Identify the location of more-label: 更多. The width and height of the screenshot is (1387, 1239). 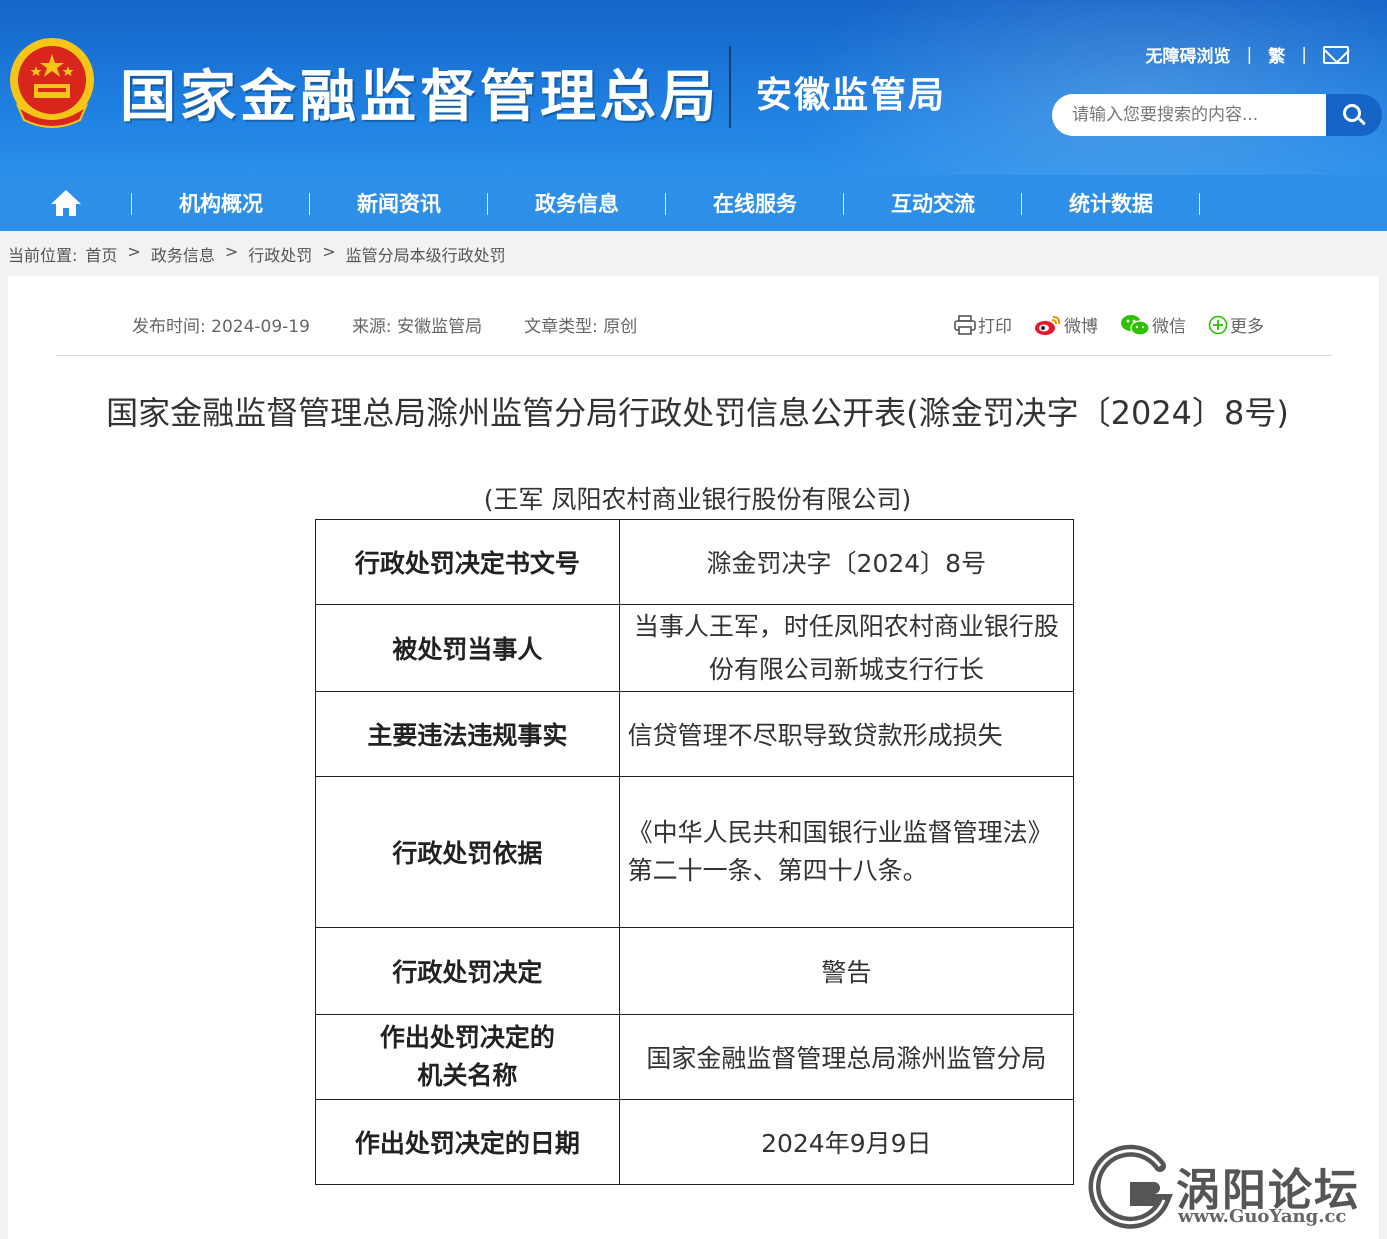
(1247, 327).